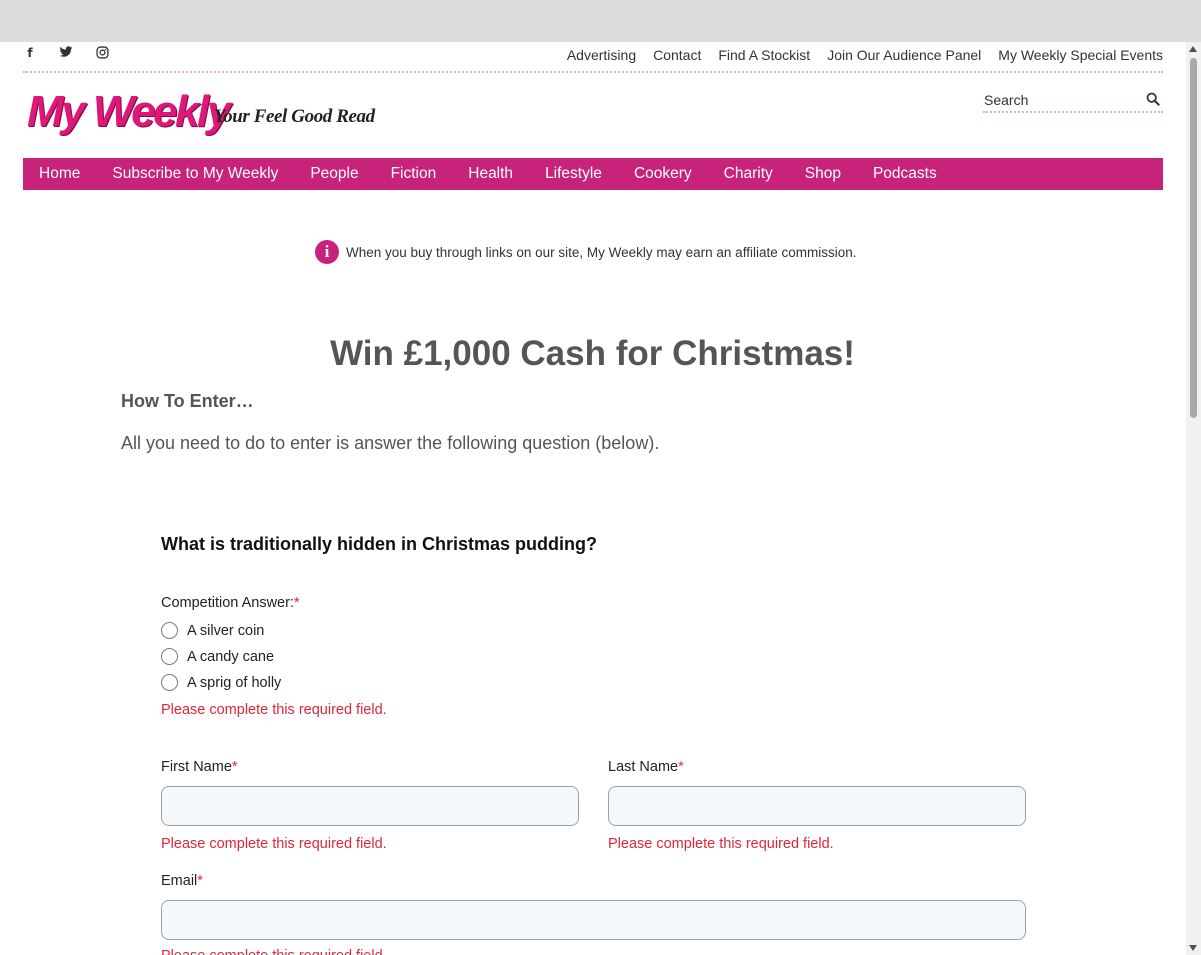  I want to click on nav-podcasts: Podcasts, so click(905, 174).